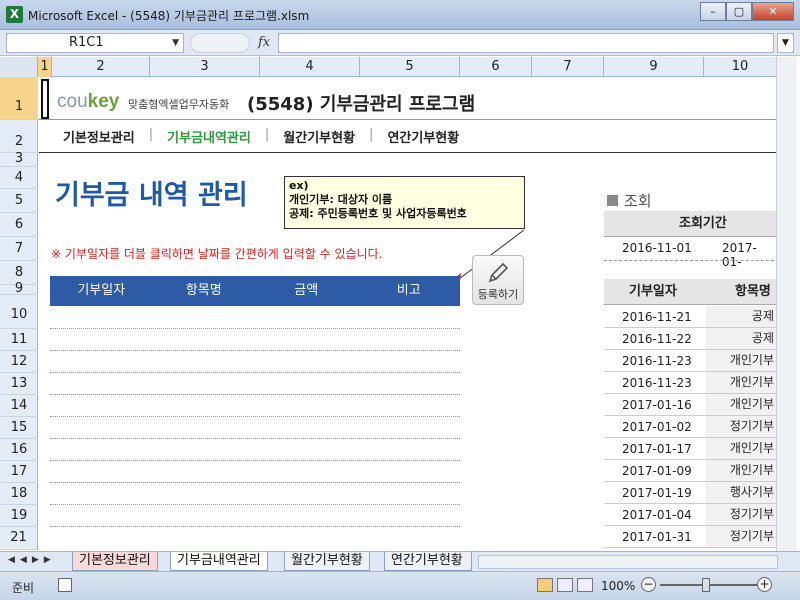 The image size is (800, 600). What do you see at coordinates (101, 67) in the screenshot?
I see `column-header: 2` at bounding box center [101, 67].